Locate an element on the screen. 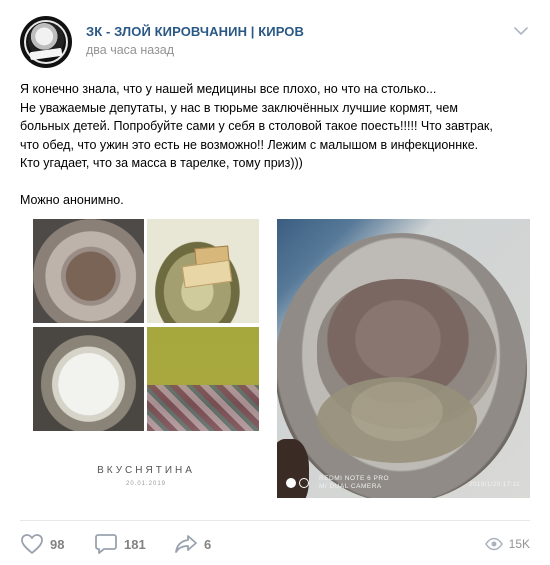 The height and width of the screenshot is (565, 550). share-button: 6 is located at coordinates (192, 544).